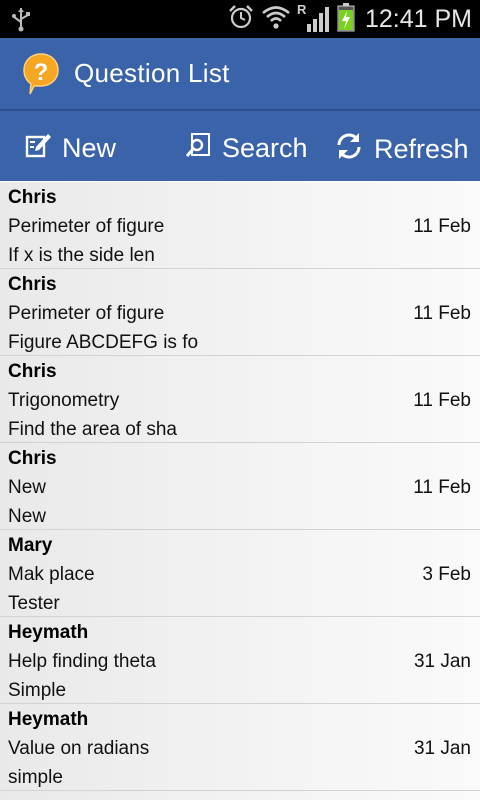 The height and width of the screenshot is (800, 480). What do you see at coordinates (240, 486) in the screenshot?
I see `question-list-item: Chris New 11 Feb New` at bounding box center [240, 486].